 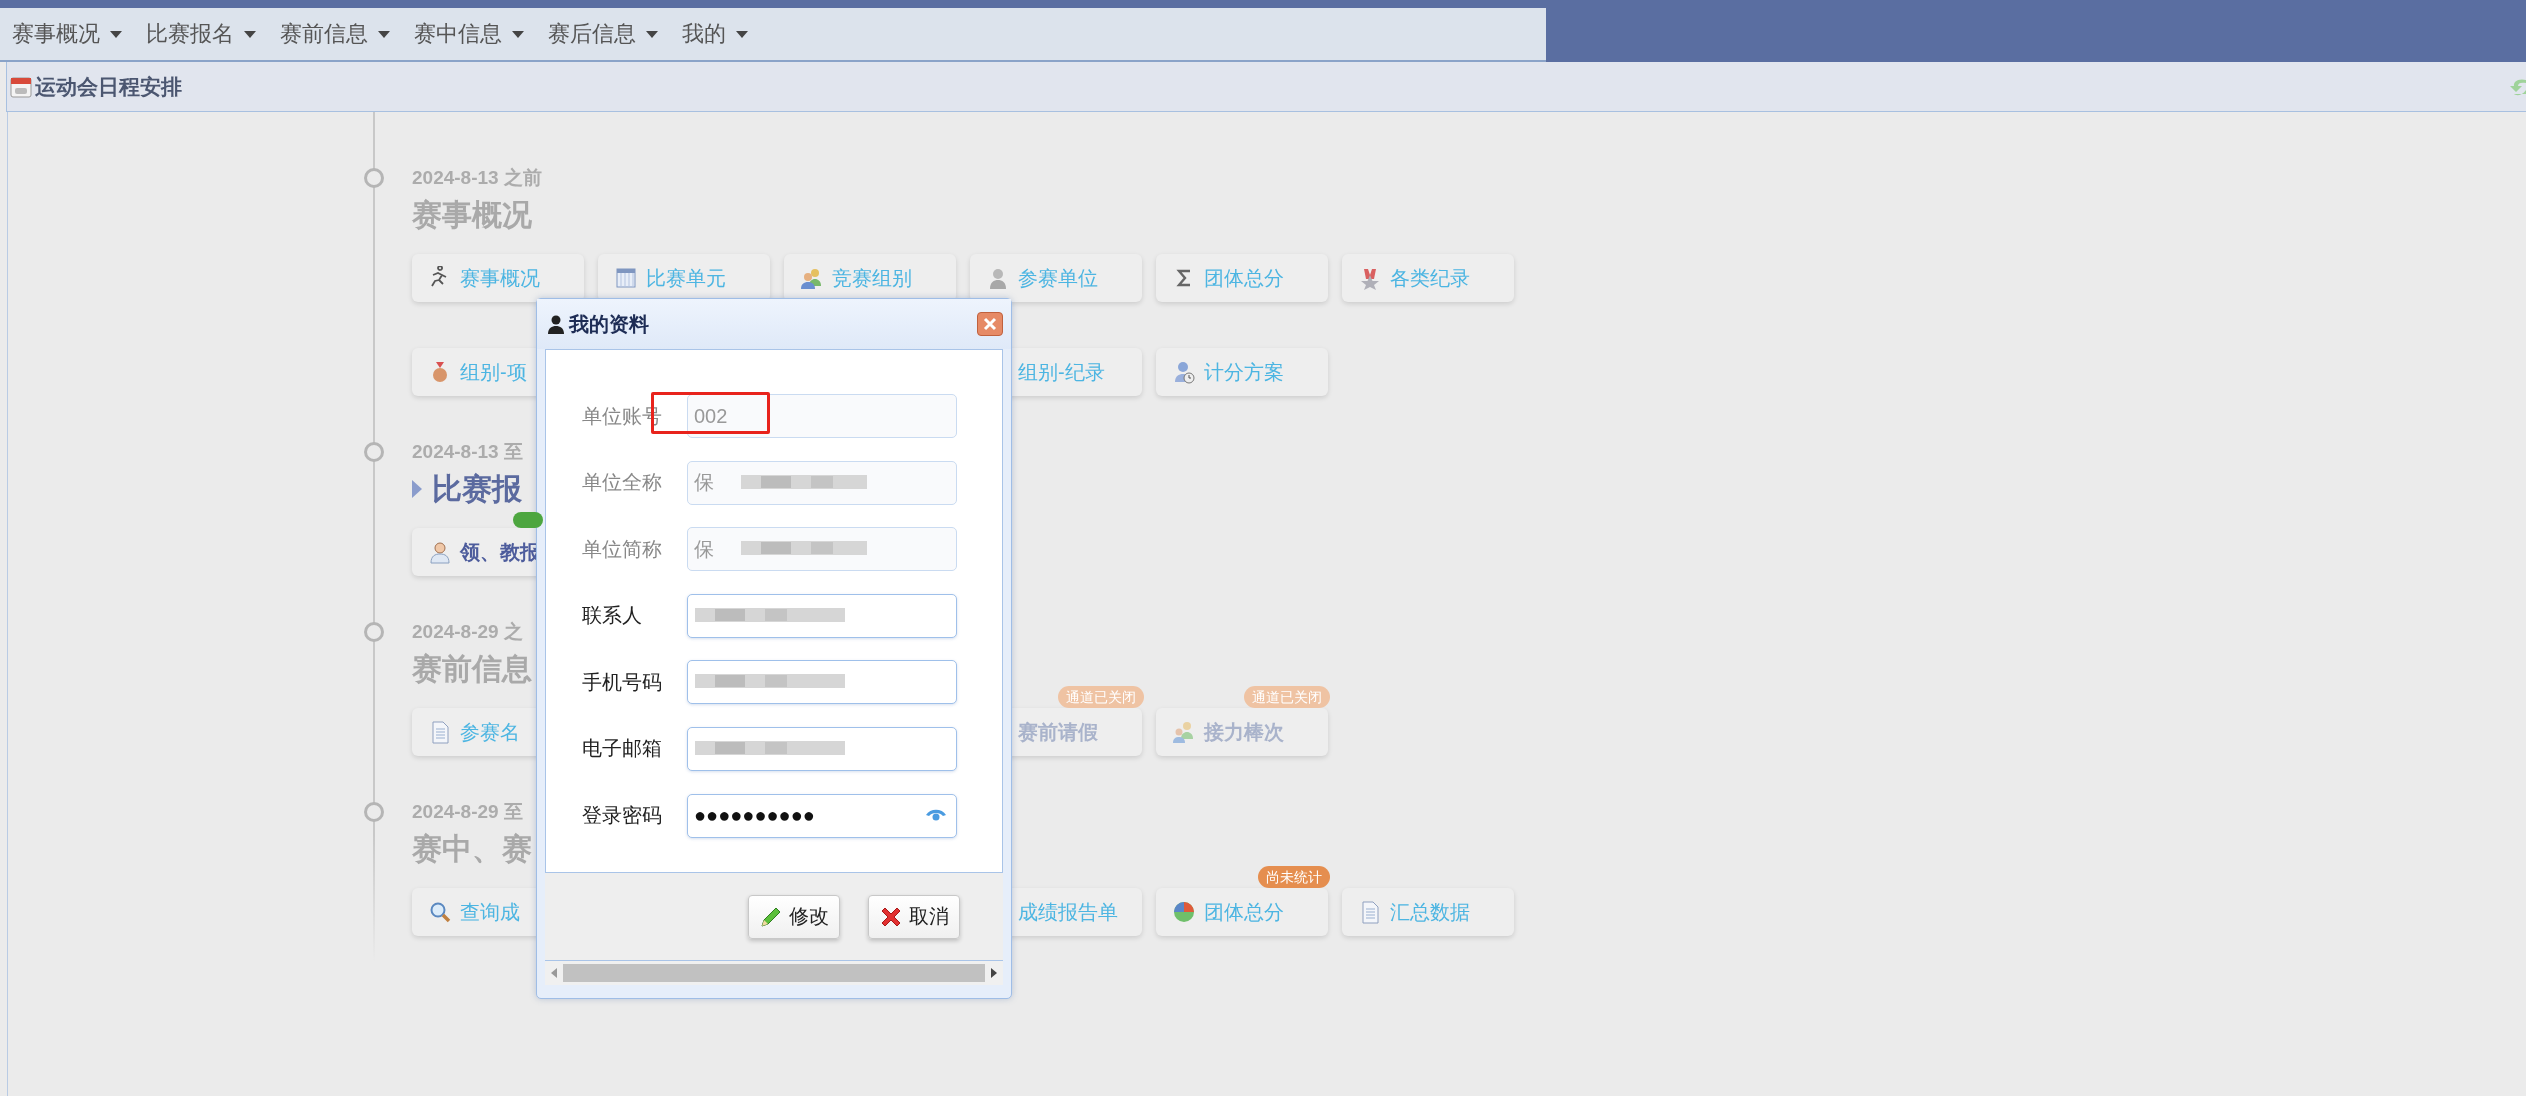 I want to click on menu-item: 比赛报名, so click(x=203, y=34).